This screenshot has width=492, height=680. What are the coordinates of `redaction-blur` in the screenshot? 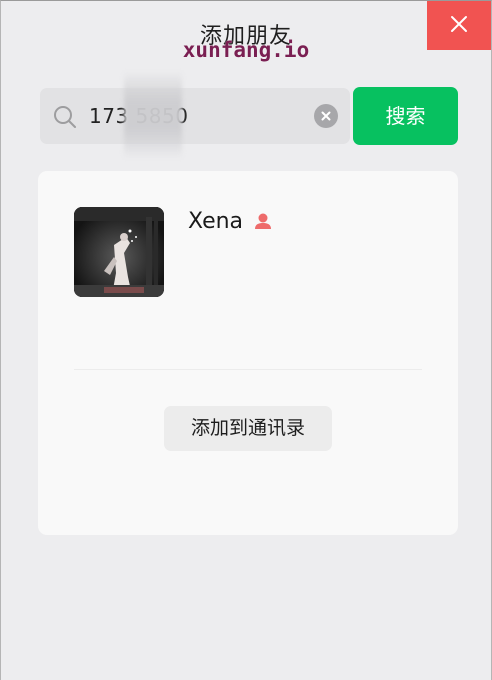 It's located at (153, 115).